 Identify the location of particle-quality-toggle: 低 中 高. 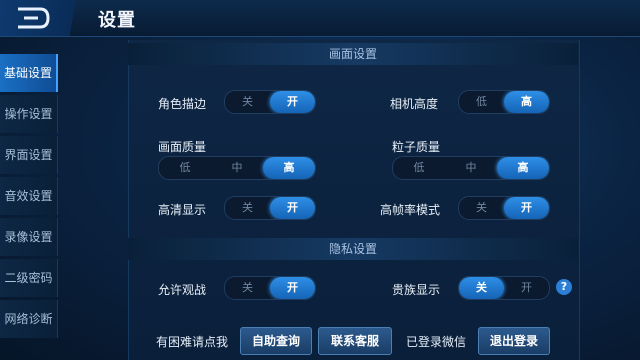
(471, 168).